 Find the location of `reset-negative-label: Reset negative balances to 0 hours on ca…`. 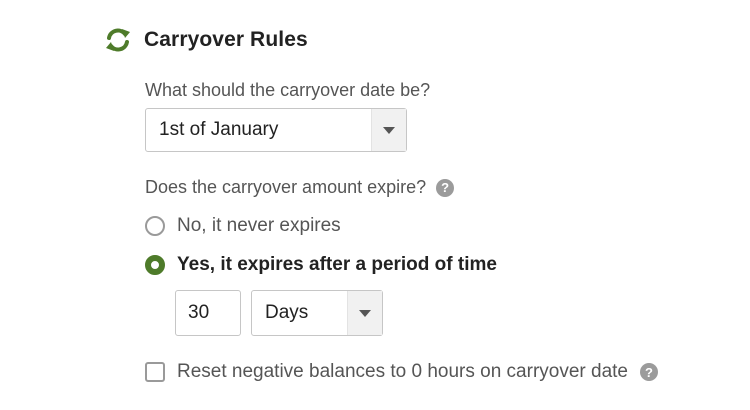

reset-negative-label: Reset negative balances to 0 hours on ca… is located at coordinates (402, 371).